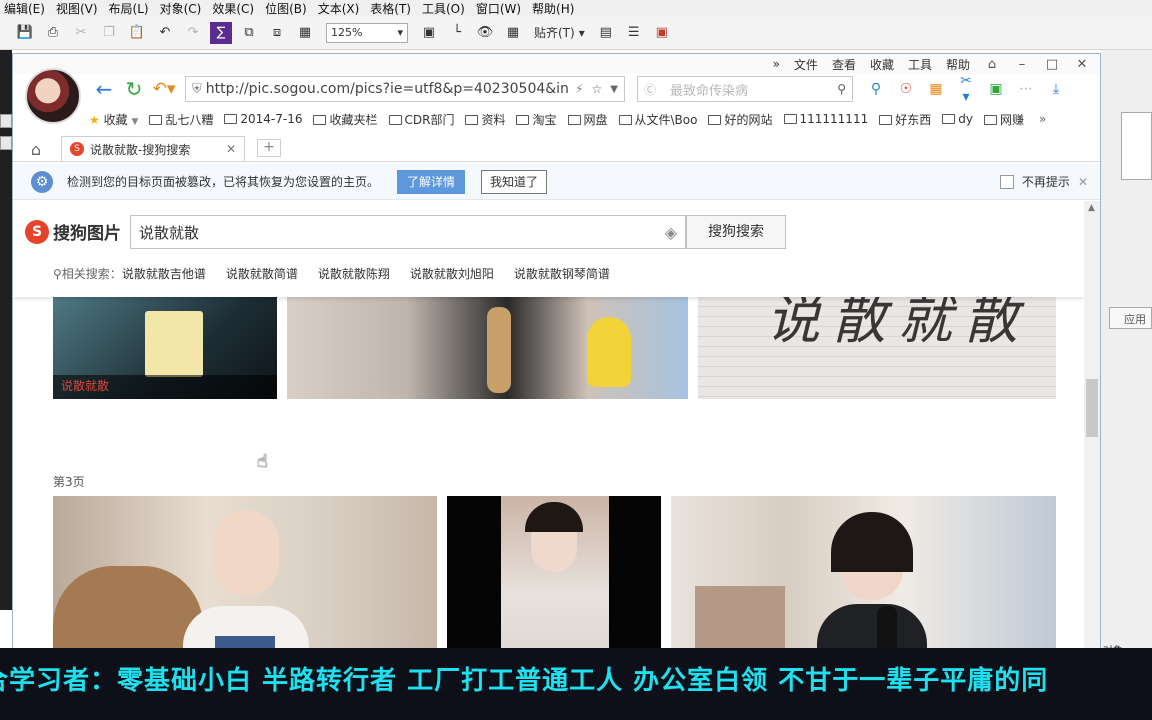 This screenshot has height=720, width=1152. What do you see at coordinates (137, 33) in the screenshot?
I see `paste-icon: 📋` at bounding box center [137, 33].